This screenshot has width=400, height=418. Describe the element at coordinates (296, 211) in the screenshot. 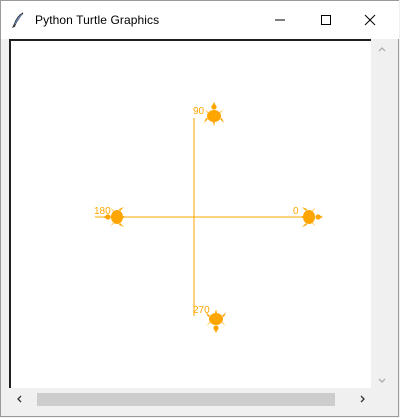

I see `label-east: 0` at that location.